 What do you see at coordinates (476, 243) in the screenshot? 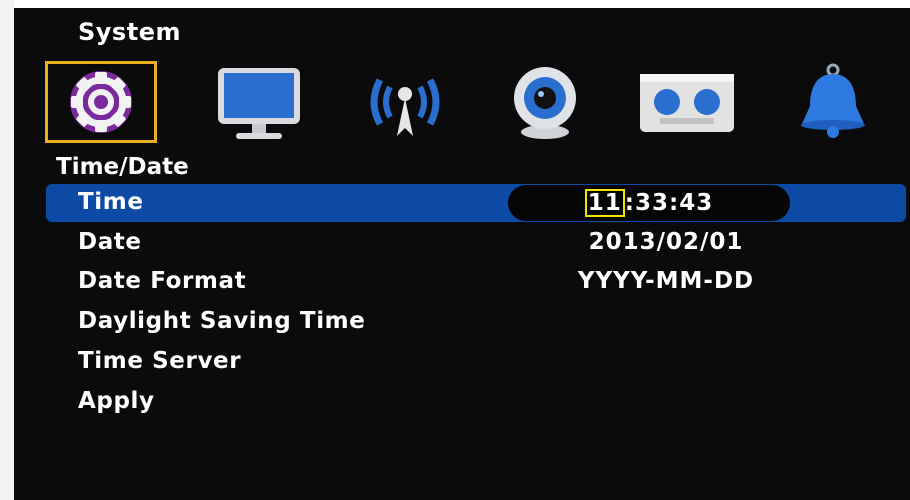
I see `date-row: Date 2013/02/01` at bounding box center [476, 243].